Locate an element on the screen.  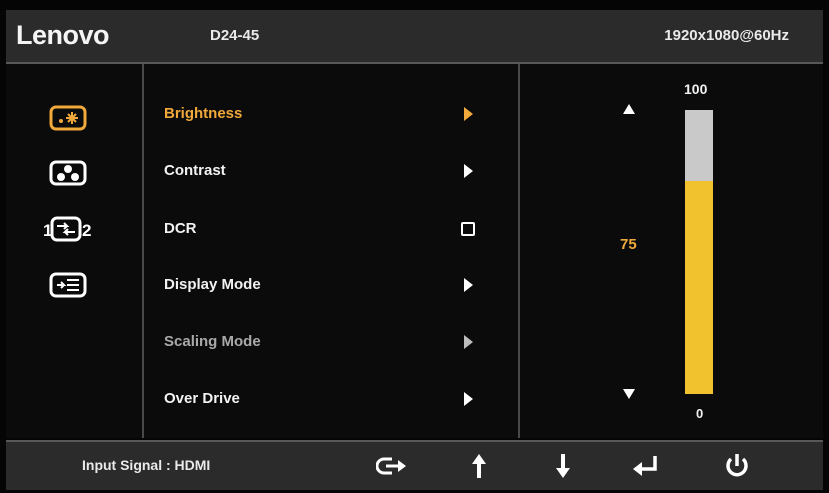
menu-item-label: Display Mode is located at coordinates (212, 284).